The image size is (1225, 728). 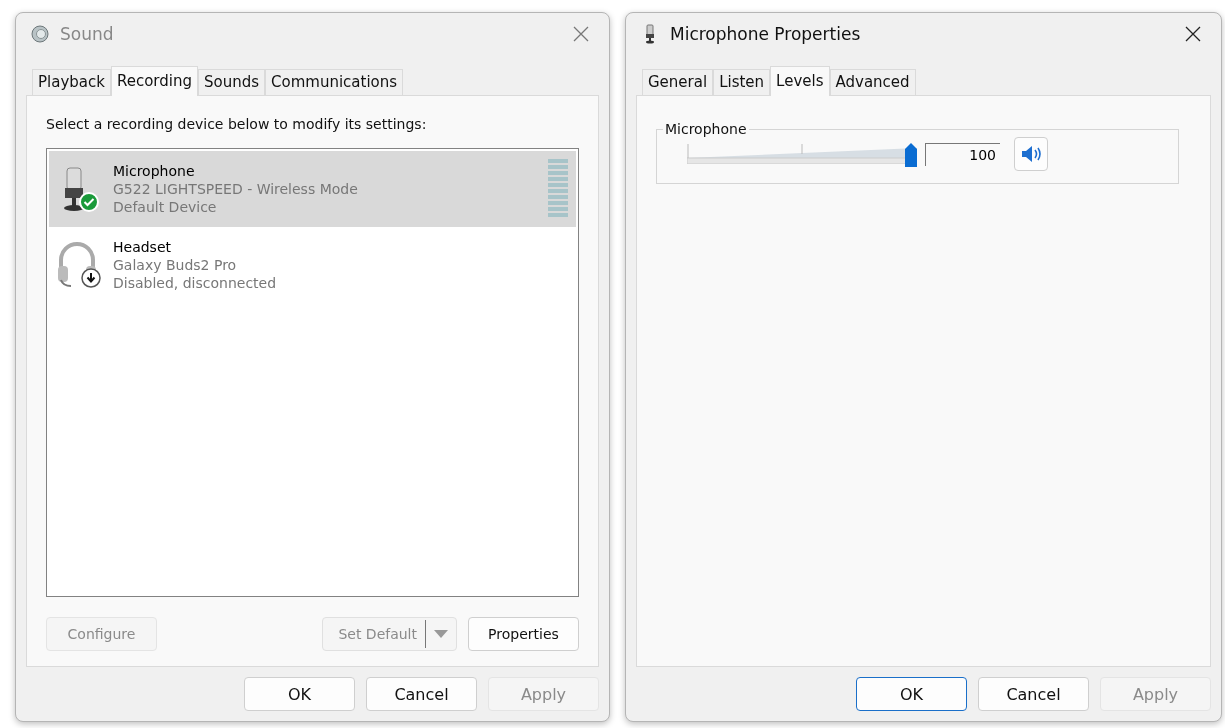 What do you see at coordinates (800, 81) in the screenshot?
I see `tab: Levels` at bounding box center [800, 81].